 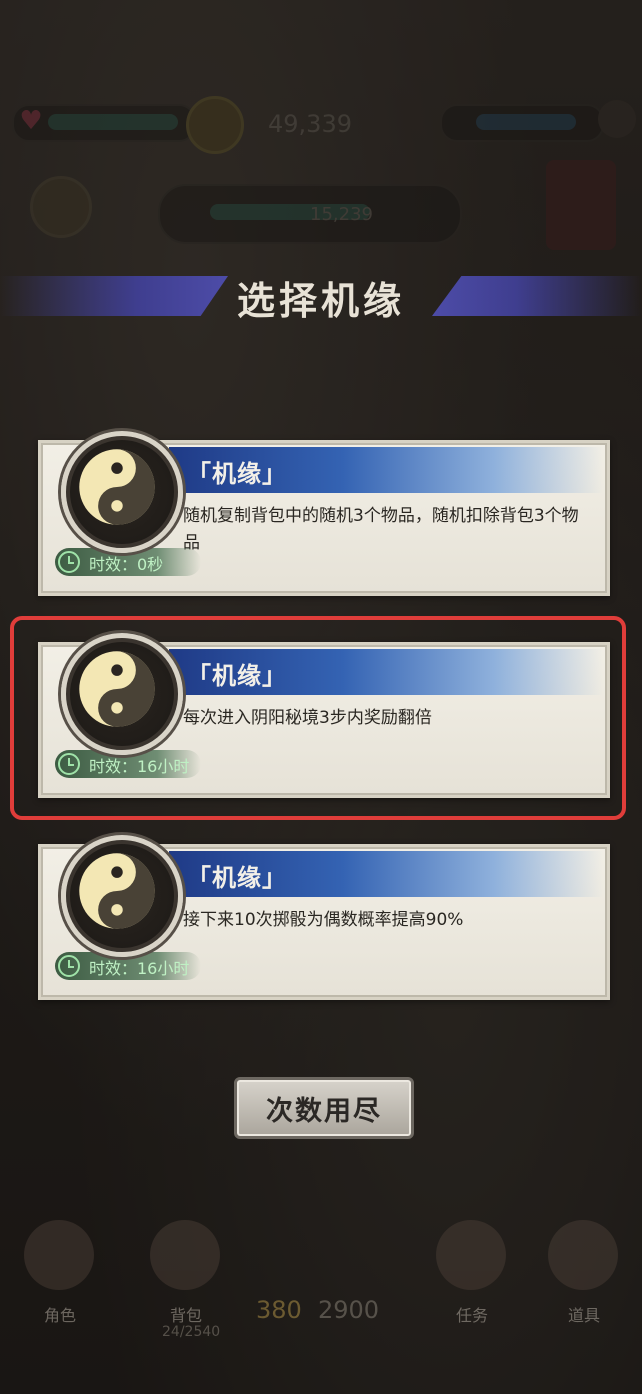 What do you see at coordinates (185, 1315) in the screenshot?
I see `nav-label-bag: 背包` at bounding box center [185, 1315].